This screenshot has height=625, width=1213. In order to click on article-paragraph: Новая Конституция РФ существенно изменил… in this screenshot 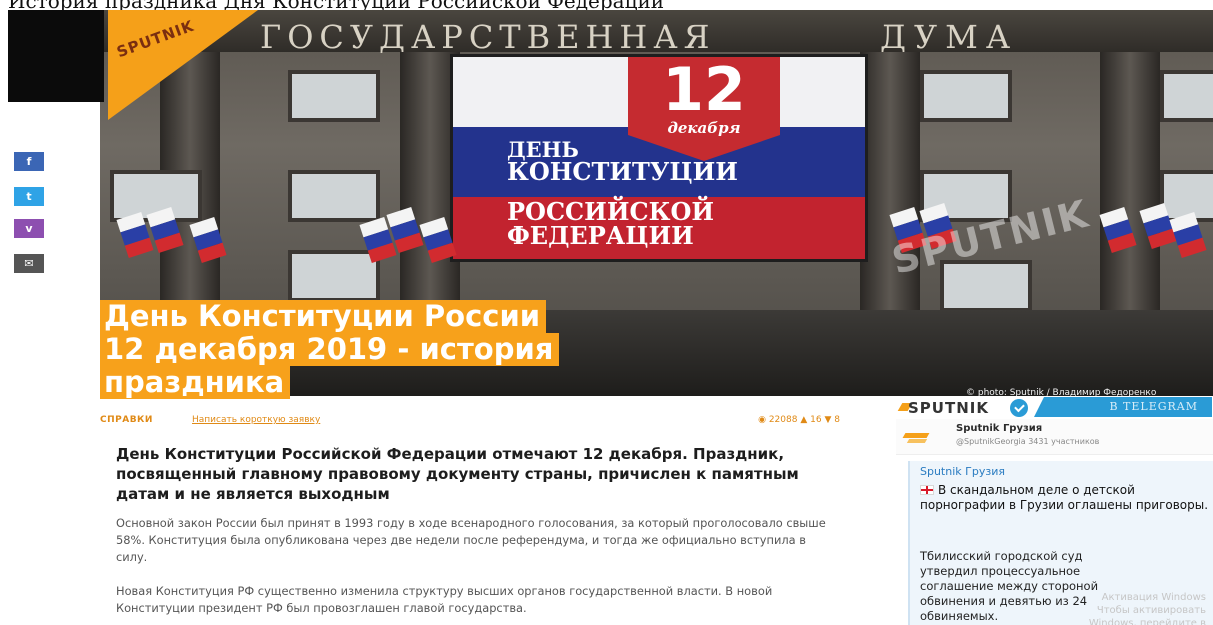, I will do `click(444, 599)`.